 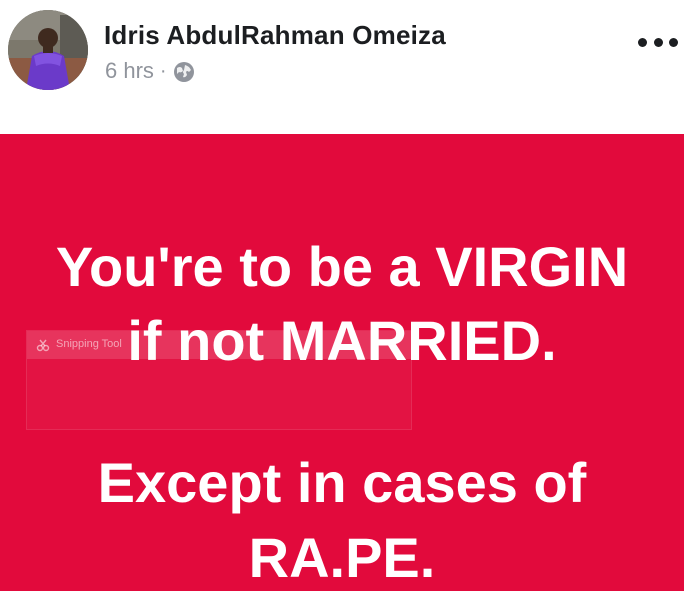 What do you see at coordinates (342, 266) in the screenshot?
I see `card-text-line: You're to be a VIRGIN` at bounding box center [342, 266].